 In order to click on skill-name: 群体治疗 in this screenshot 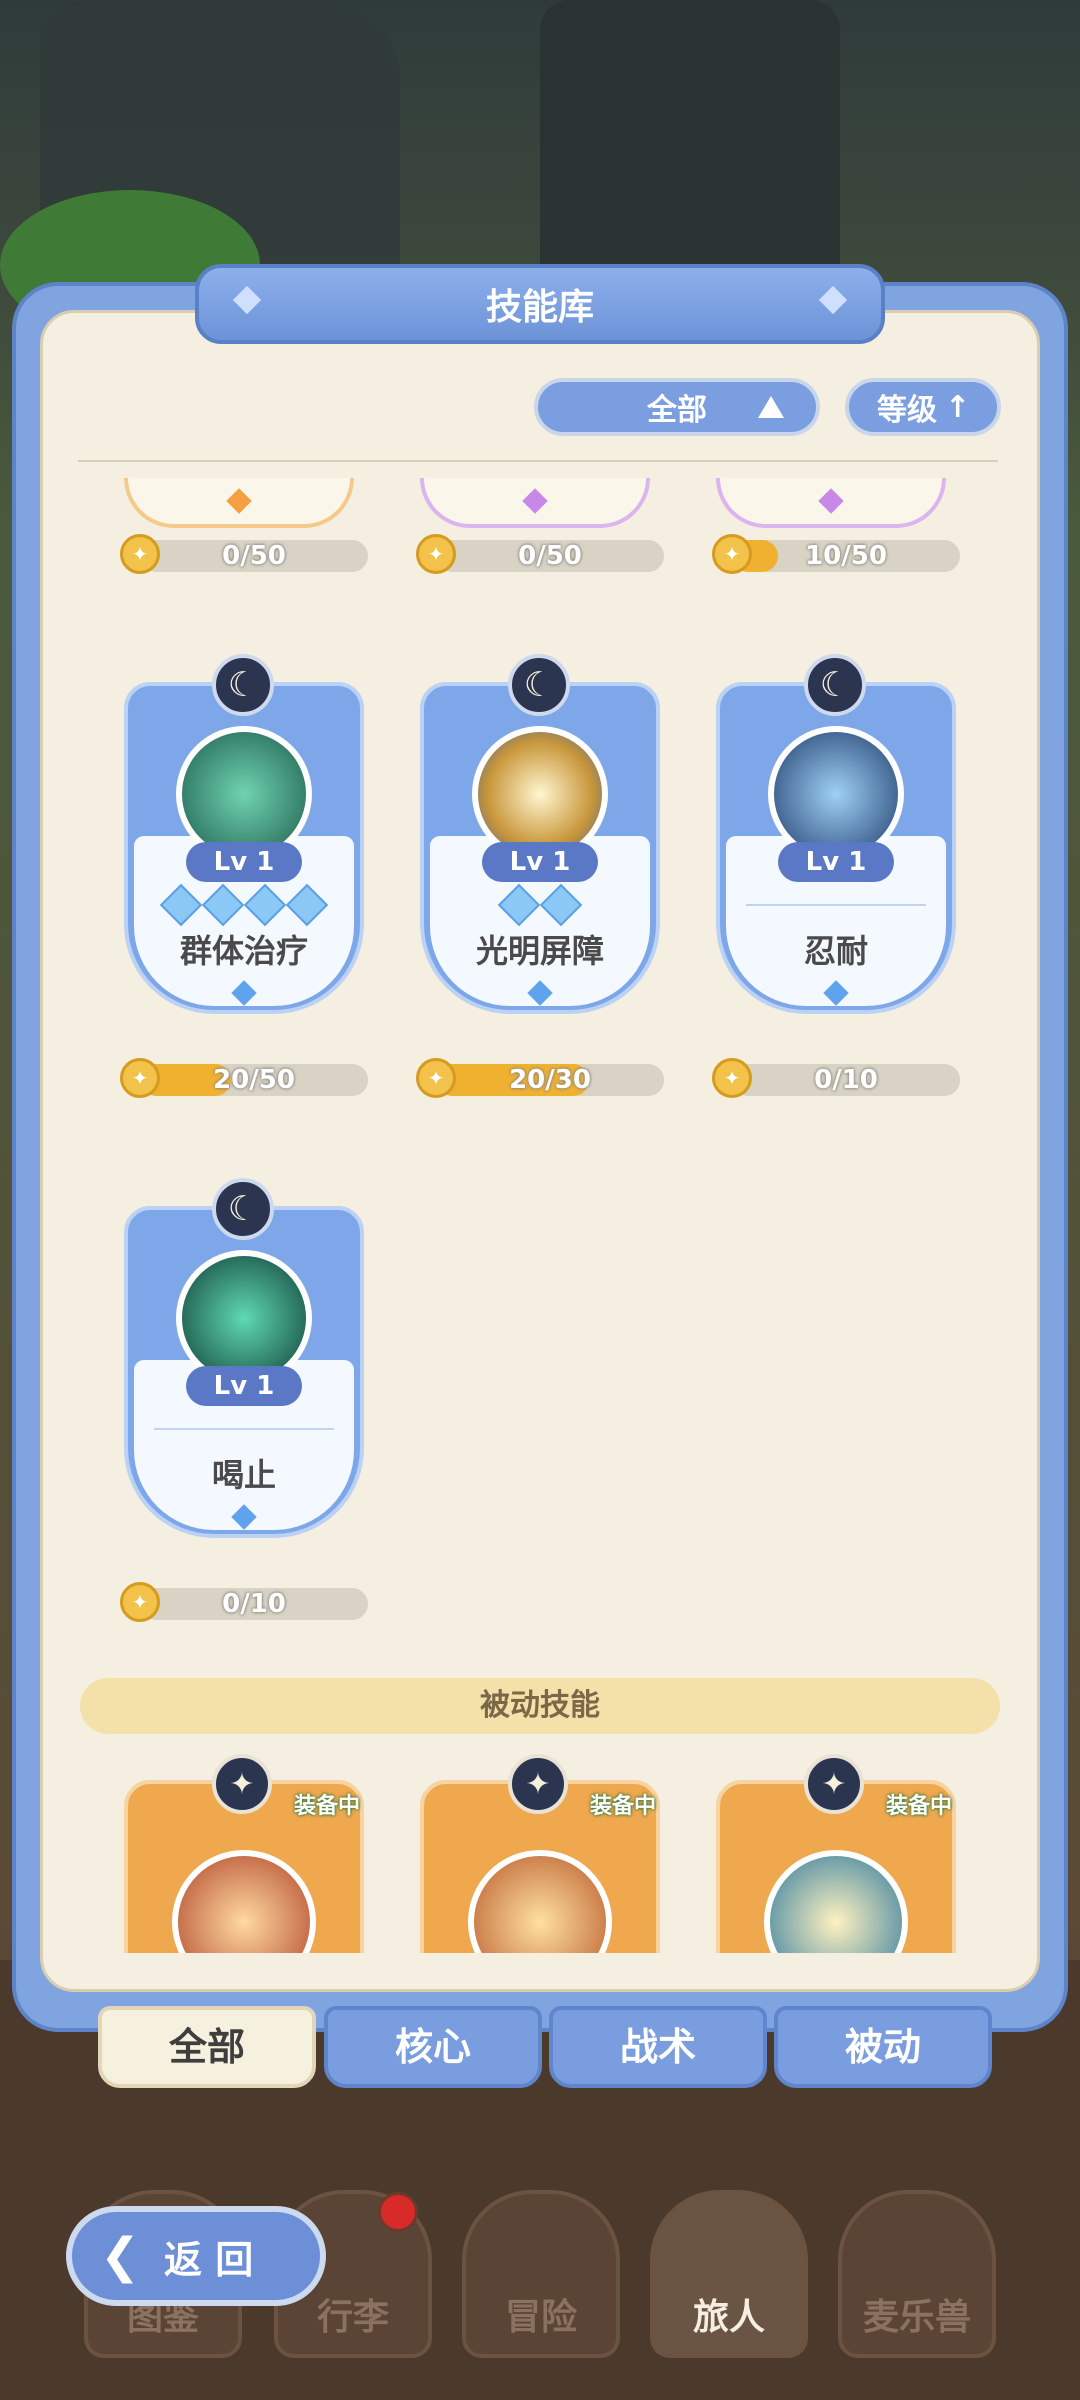, I will do `click(243, 951)`.